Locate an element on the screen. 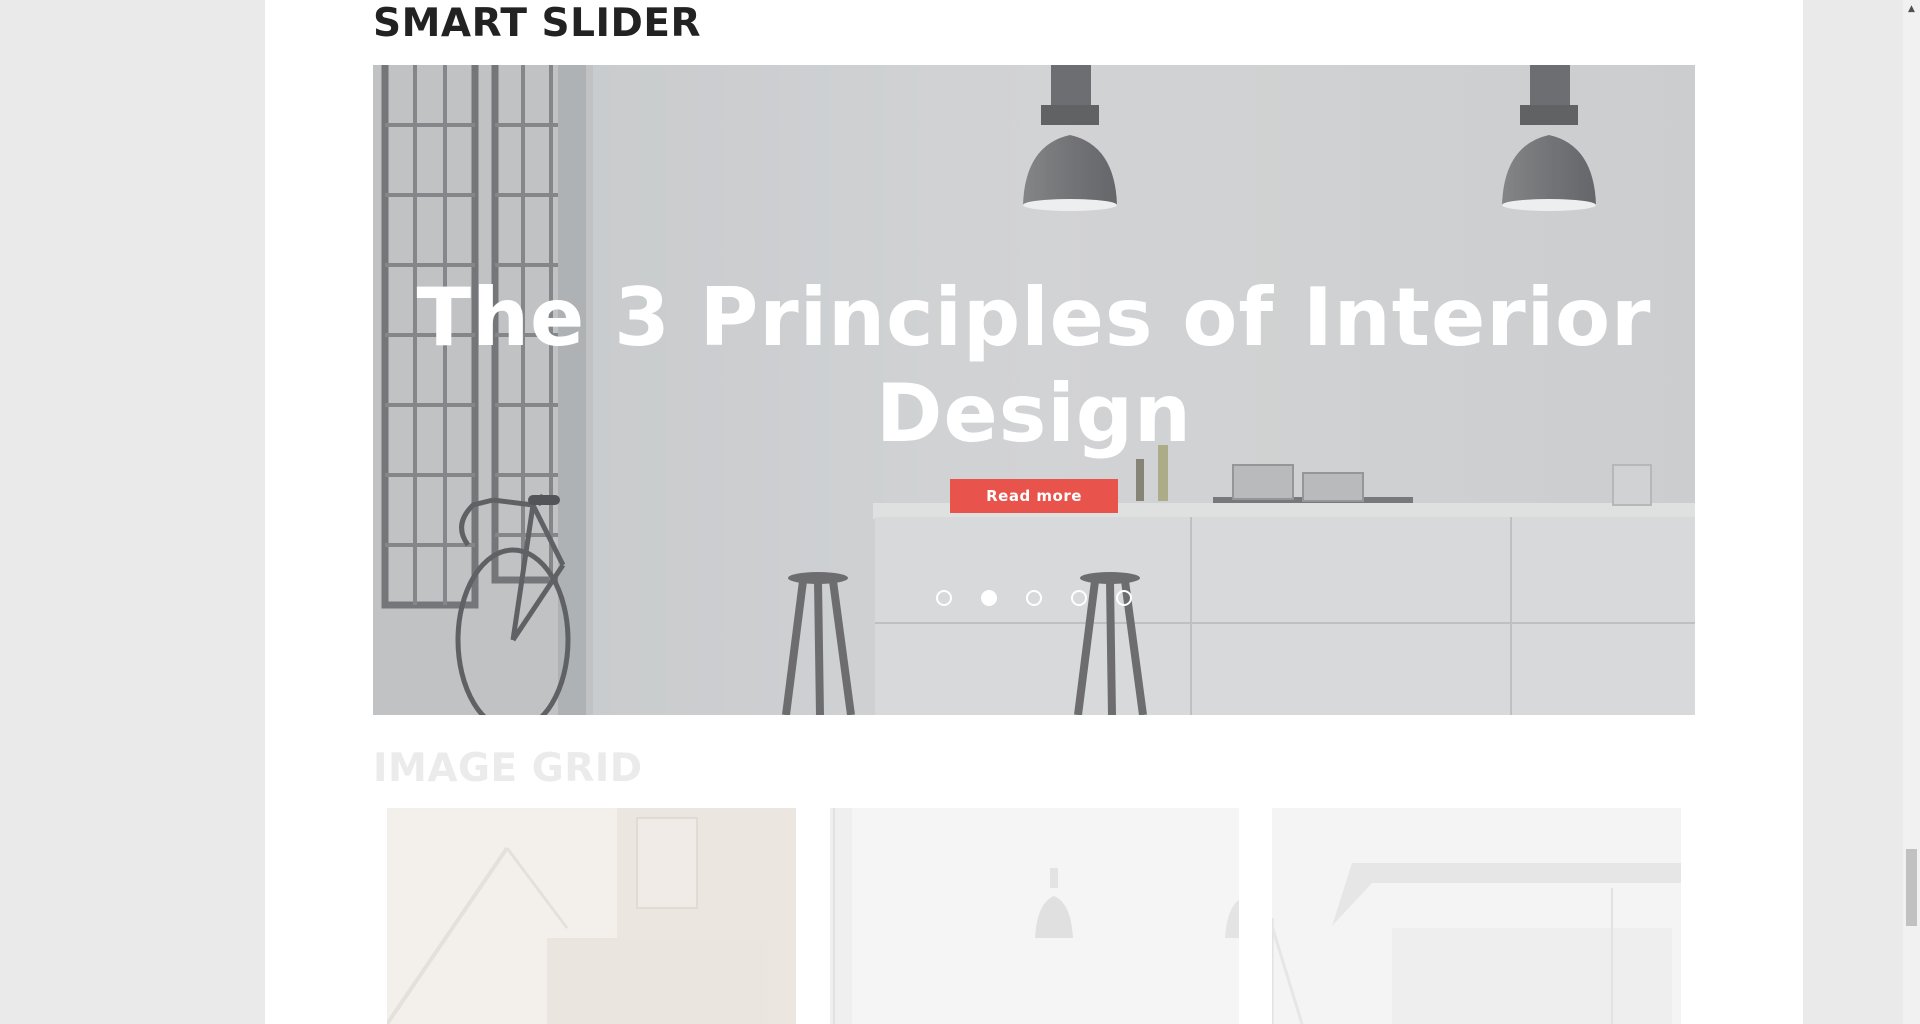 The width and height of the screenshot is (1920, 1024). read-more-button: Read more is located at coordinates (1034, 496).